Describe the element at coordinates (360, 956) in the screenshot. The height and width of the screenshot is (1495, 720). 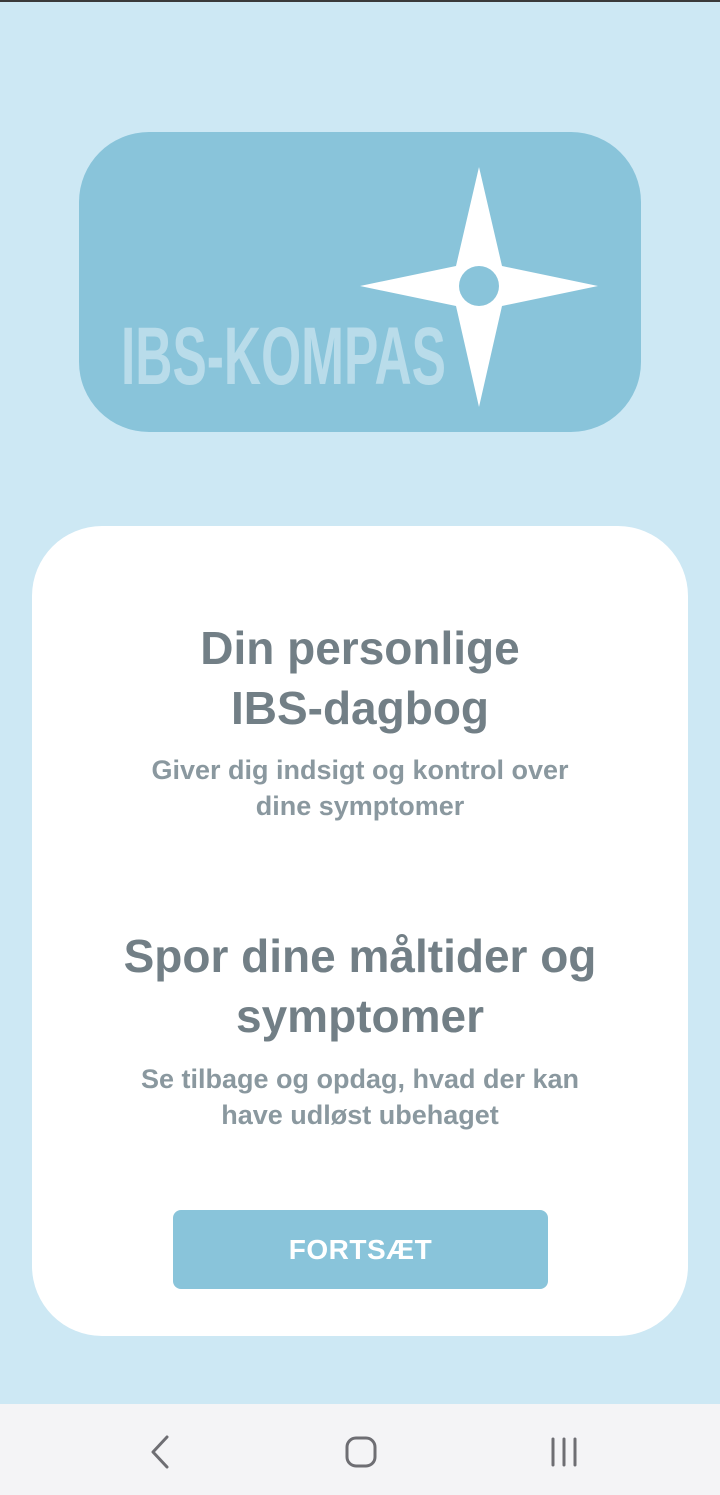
I see `heading-line: Spor dine måltider og` at that location.